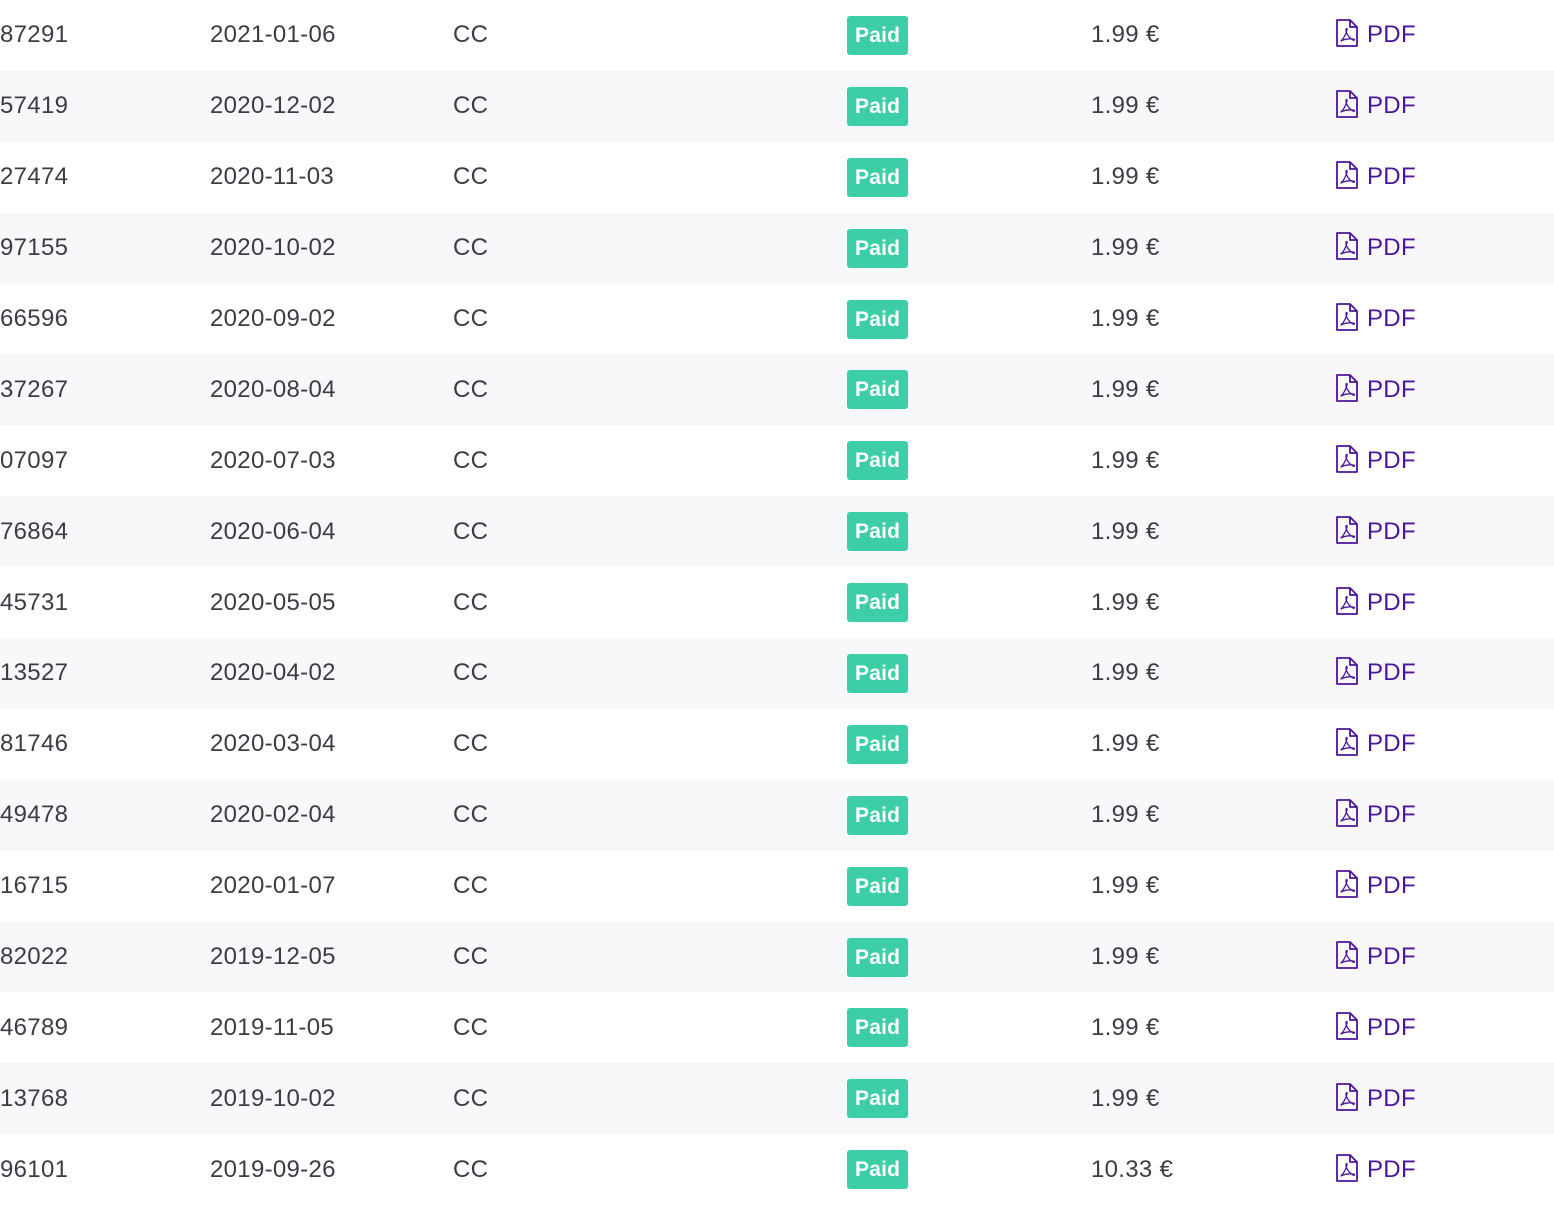  What do you see at coordinates (777, 248) in the screenshot?
I see `table-row: 97155 2020-10-02 CC Paid 1.99 € PDF` at bounding box center [777, 248].